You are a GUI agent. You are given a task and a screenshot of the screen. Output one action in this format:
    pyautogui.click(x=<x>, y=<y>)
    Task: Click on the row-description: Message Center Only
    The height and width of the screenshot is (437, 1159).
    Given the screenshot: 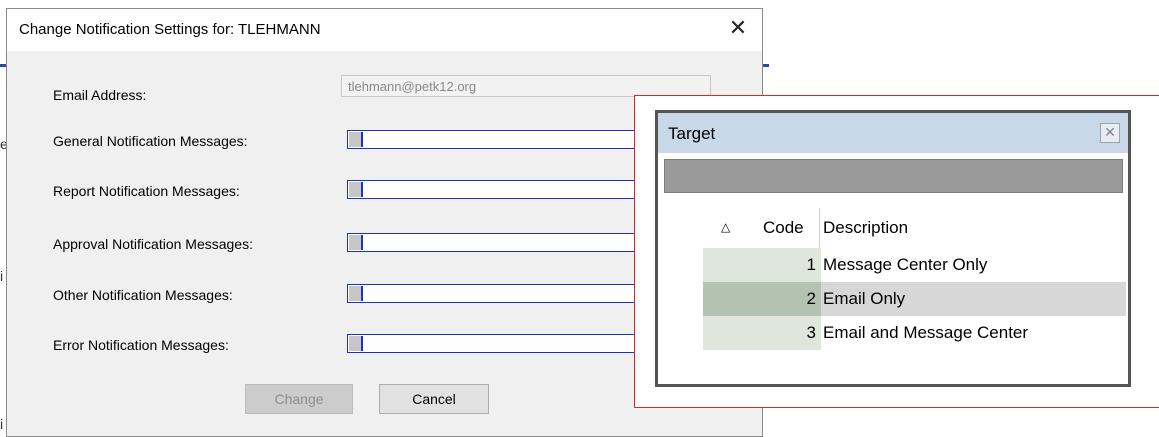 What is the action you would take?
    pyautogui.click(x=905, y=264)
    